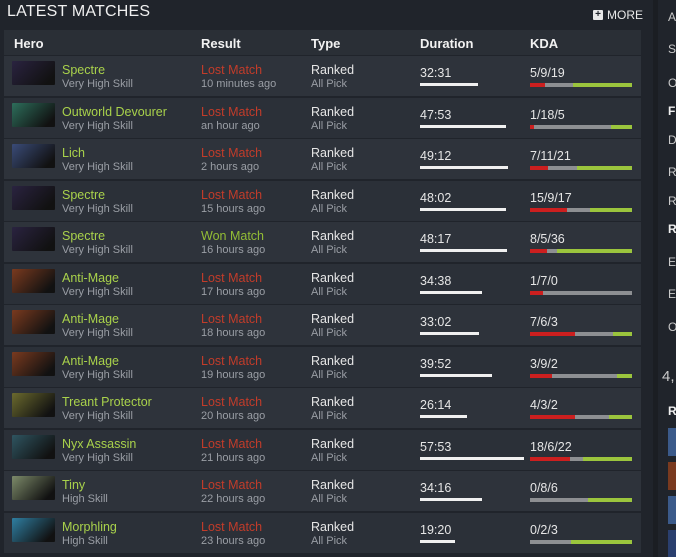 This screenshot has height=557, width=676. I want to click on column-type: Type, so click(325, 43).